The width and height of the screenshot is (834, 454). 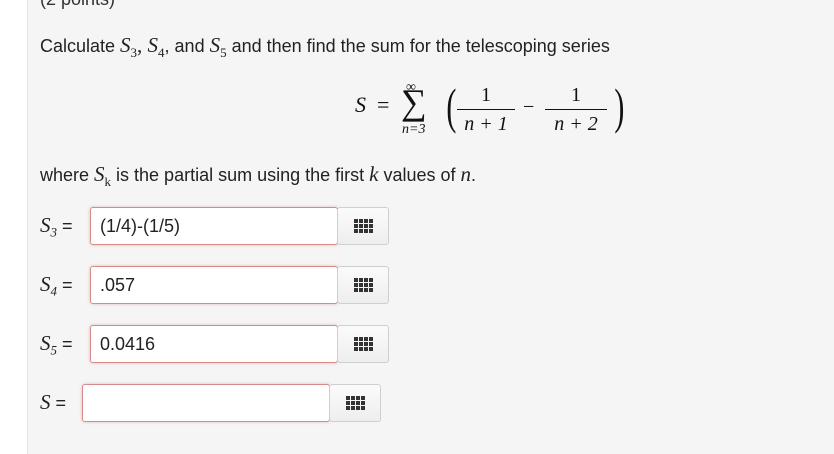 What do you see at coordinates (214, 285) in the screenshot?
I see `answer-input-s4` at bounding box center [214, 285].